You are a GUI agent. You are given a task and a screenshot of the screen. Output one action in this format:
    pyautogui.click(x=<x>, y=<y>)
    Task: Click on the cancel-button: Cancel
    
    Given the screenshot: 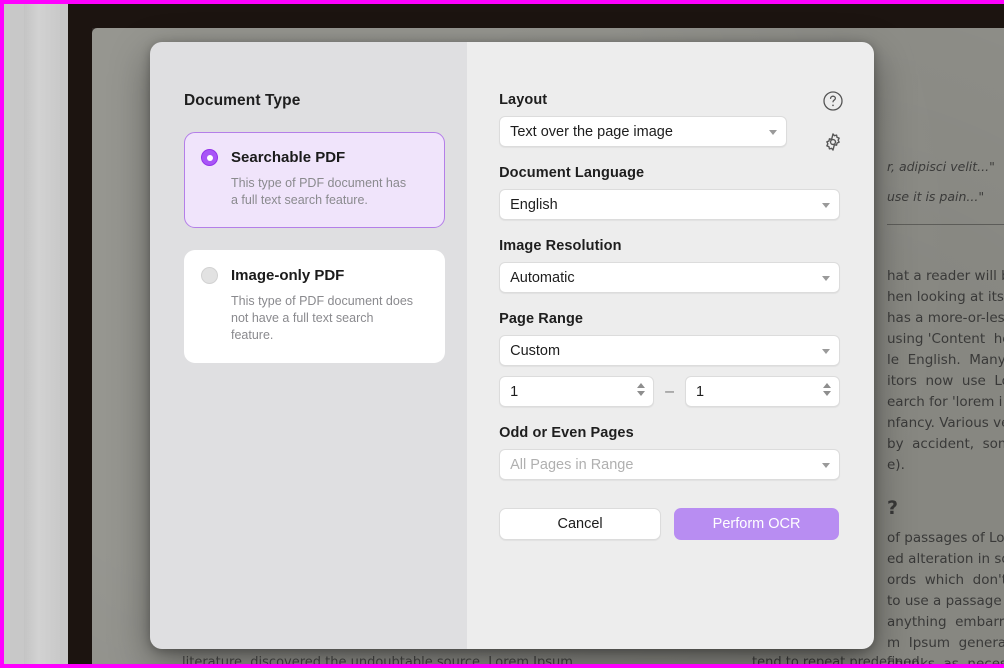 What is the action you would take?
    pyautogui.click(x=580, y=524)
    